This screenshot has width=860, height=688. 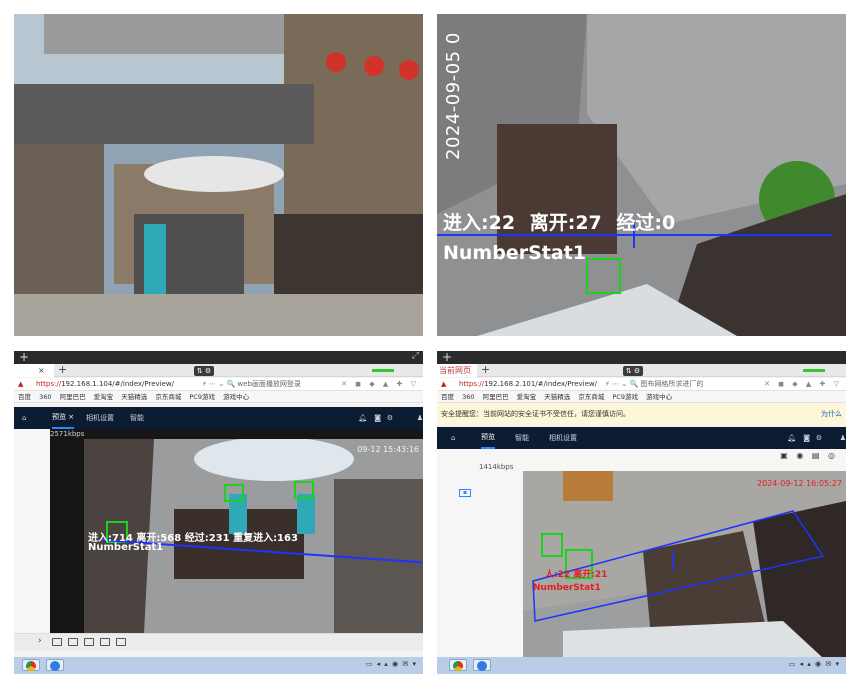 I want to click on video-toolbar-icons: ▣ ◉ ▤ ◎, so click(x=809, y=455).